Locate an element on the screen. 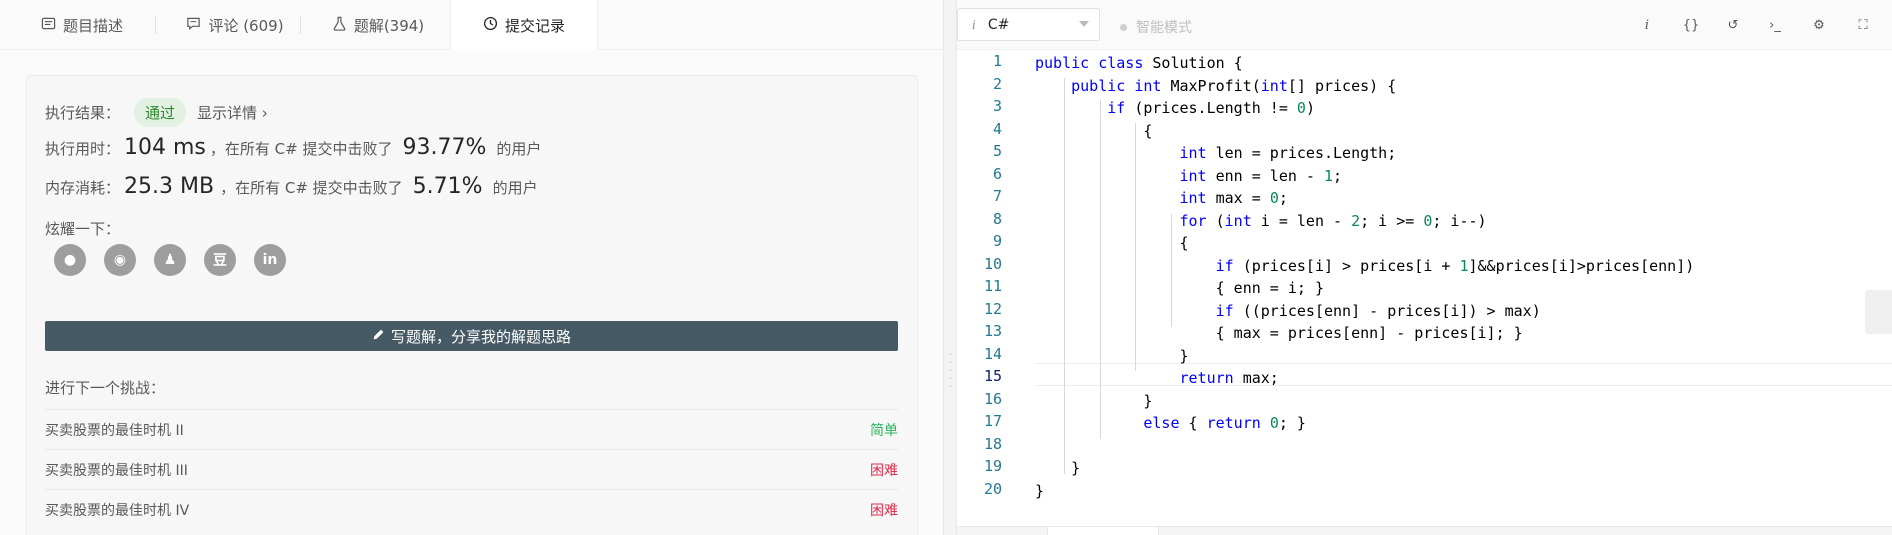 Image resolution: width=1892 pixels, height=535 pixels. line-number: 6 is located at coordinates (997, 173).